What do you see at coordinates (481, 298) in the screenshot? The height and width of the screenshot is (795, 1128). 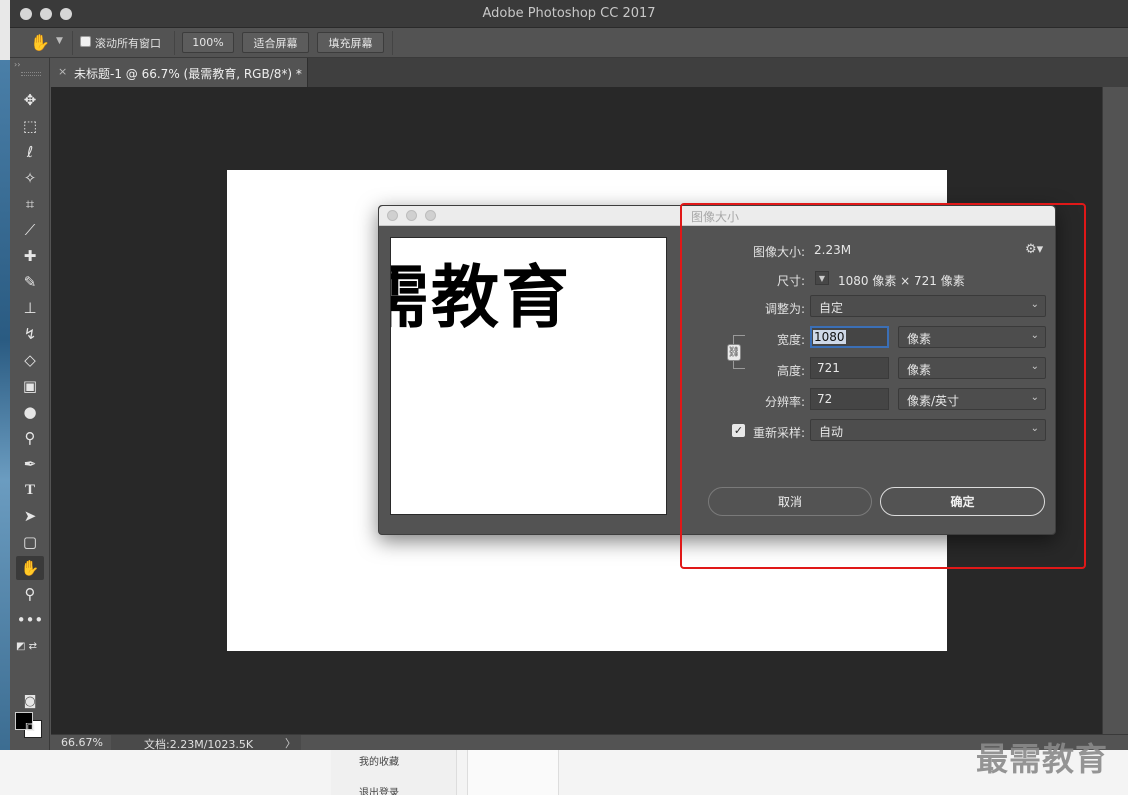 I see `preview-text: 需教育` at bounding box center [481, 298].